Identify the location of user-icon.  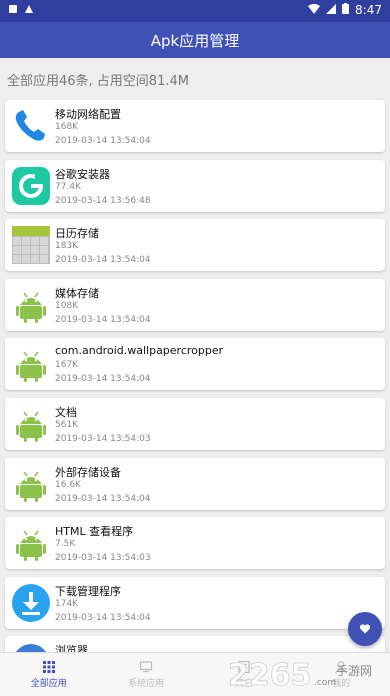
(341, 667).